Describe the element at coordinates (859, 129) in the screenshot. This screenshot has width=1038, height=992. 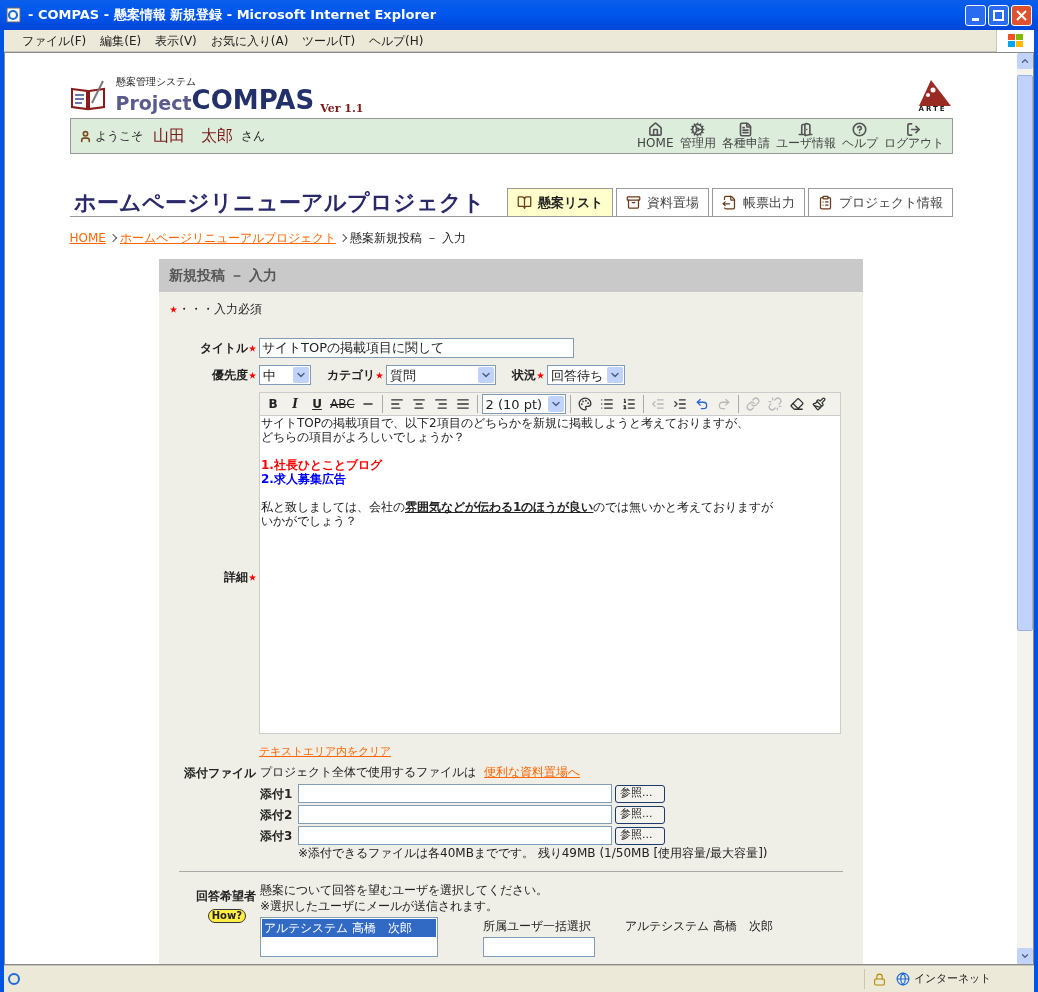
I see `help-icon` at that location.